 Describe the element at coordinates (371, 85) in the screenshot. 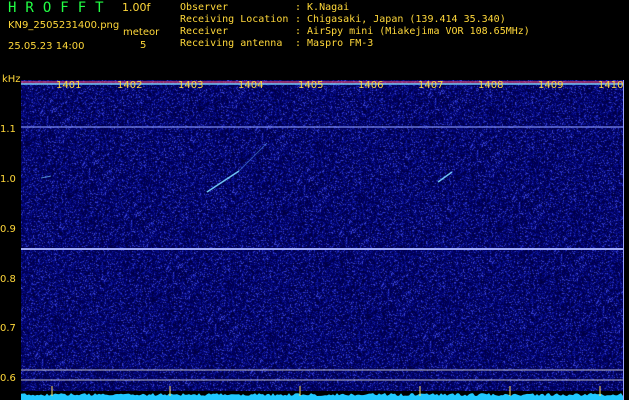

I see `x-tick-label: 1406` at that location.